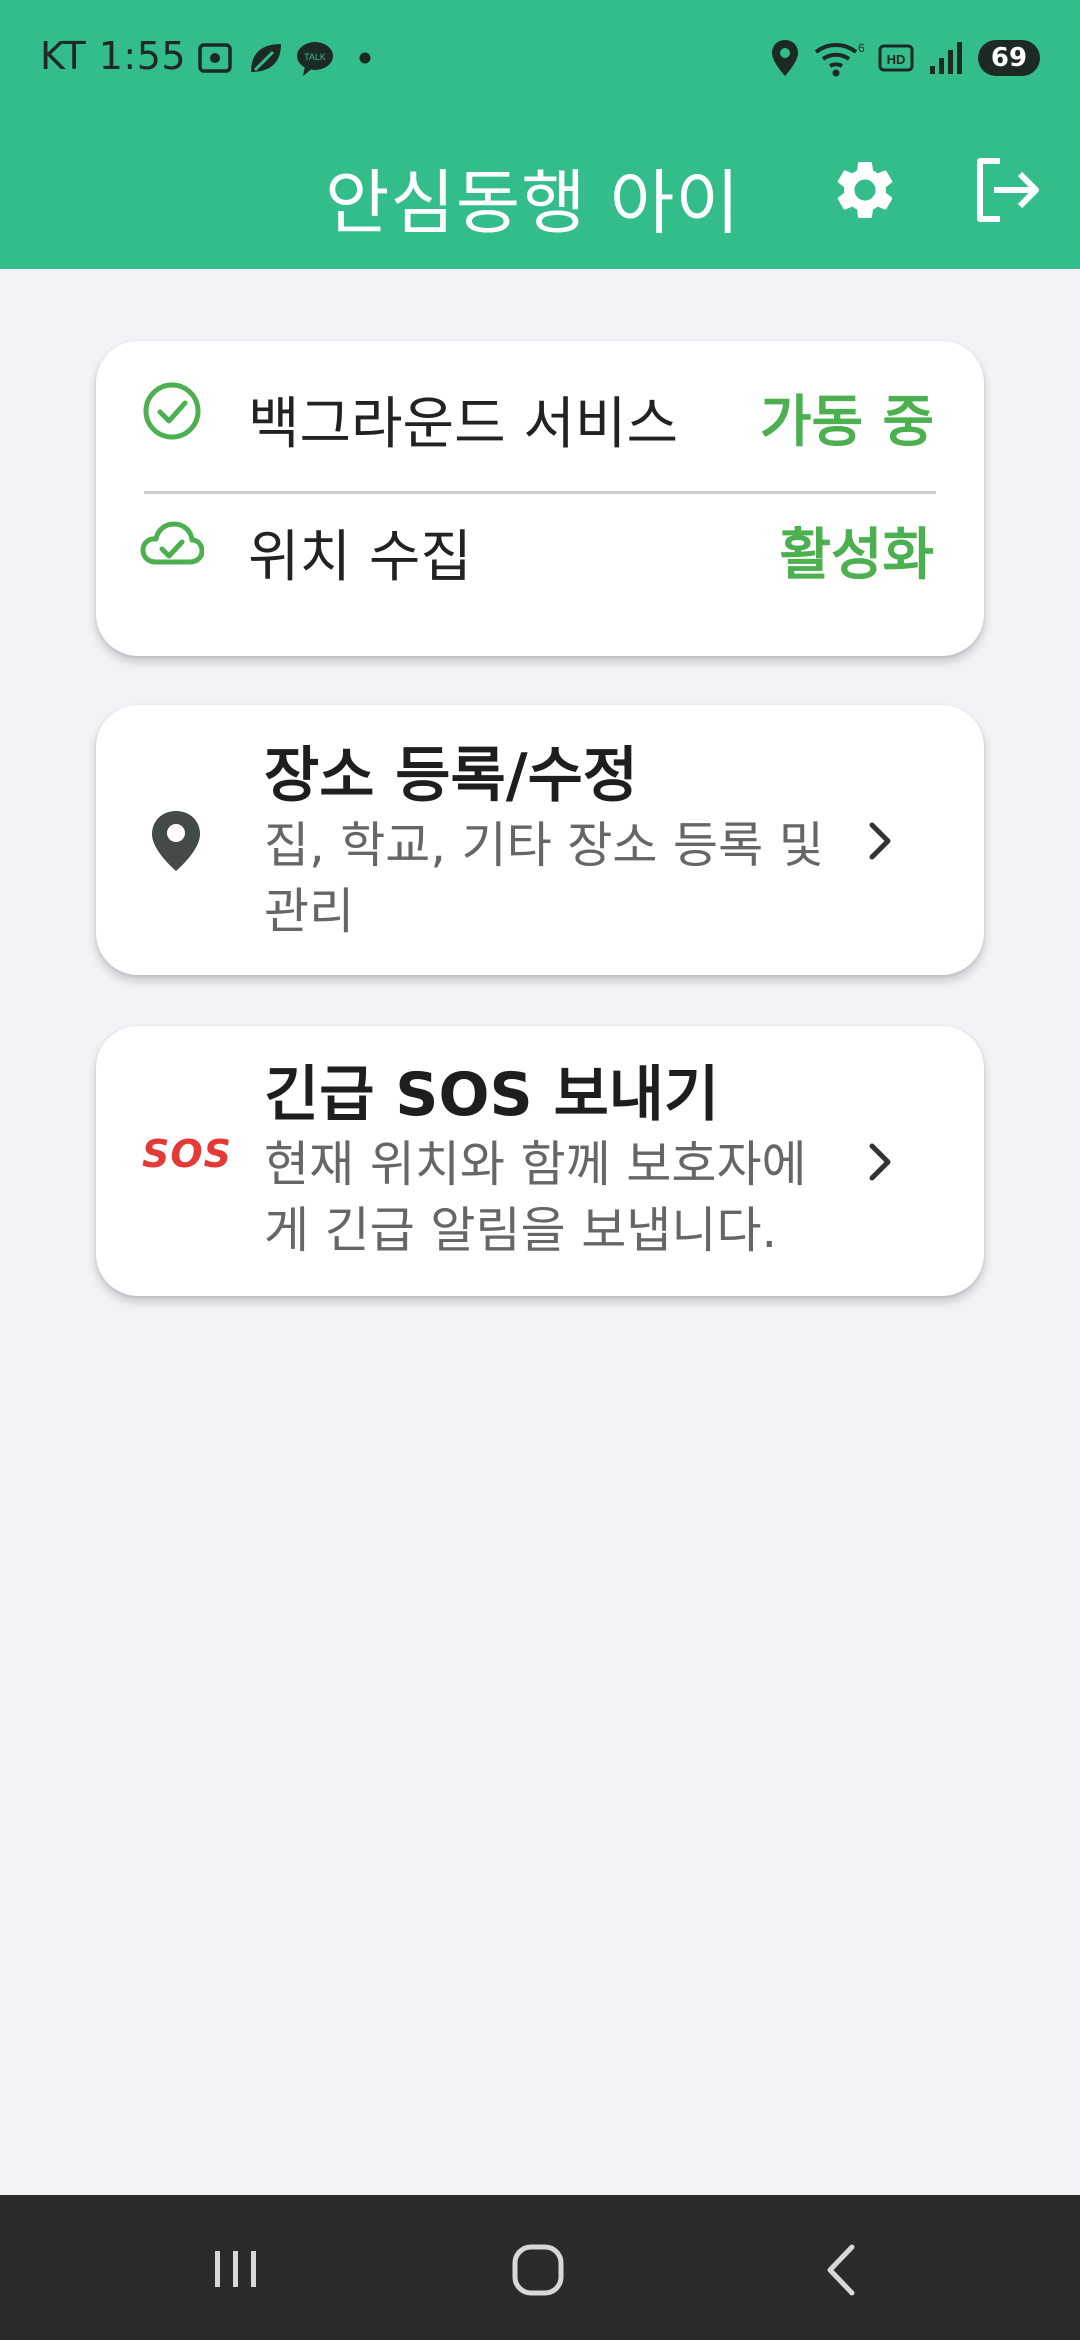 This screenshot has width=1080, height=2340. What do you see at coordinates (946, 58) in the screenshot?
I see `signal-icon` at bounding box center [946, 58].